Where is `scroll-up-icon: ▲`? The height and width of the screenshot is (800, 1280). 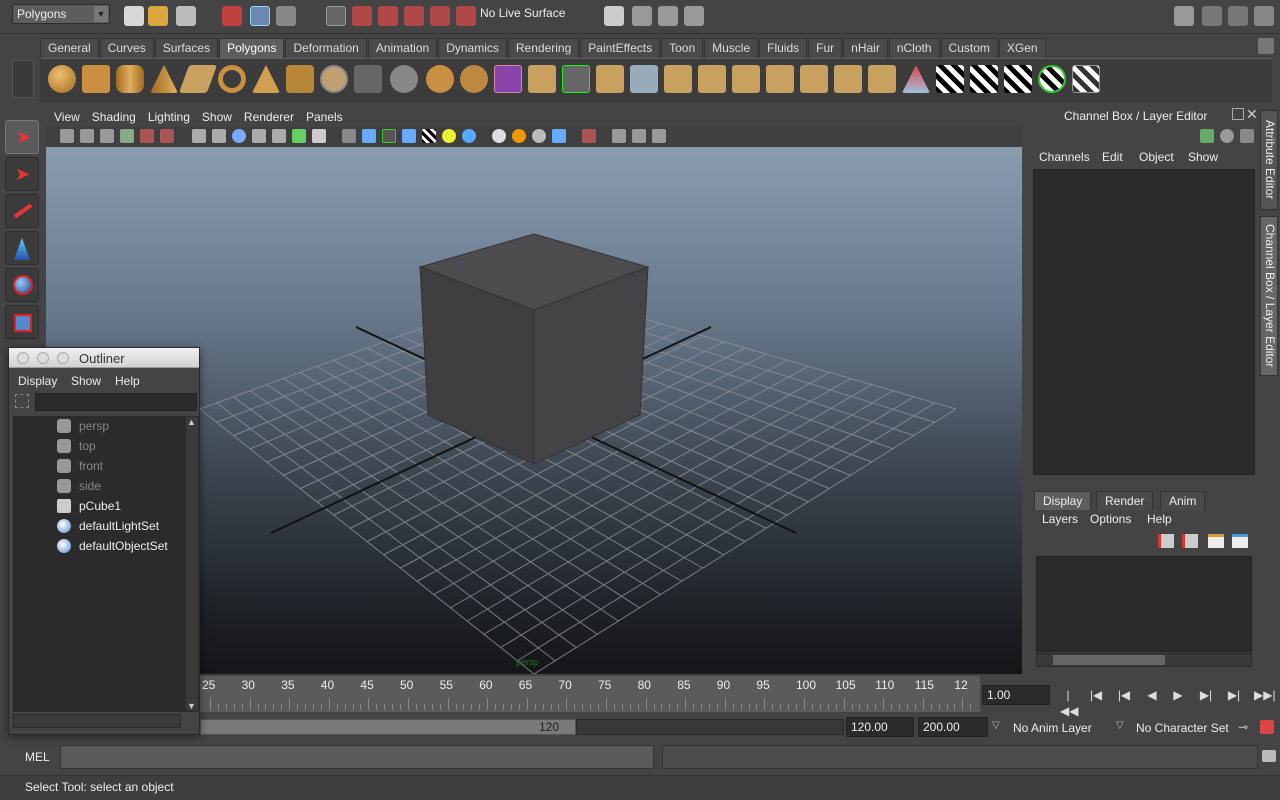
scroll-up-icon: ▲ is located at coordinates (191, 422).